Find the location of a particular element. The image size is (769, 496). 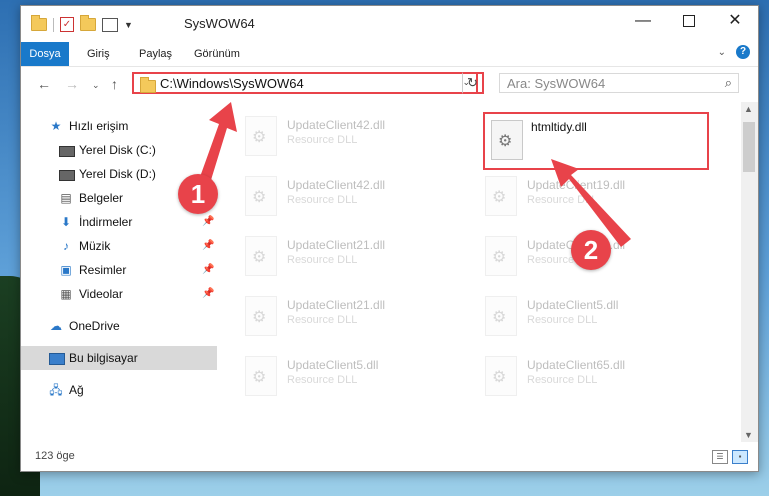

network-icon: 🖧 is located at coordinates (56, 390).